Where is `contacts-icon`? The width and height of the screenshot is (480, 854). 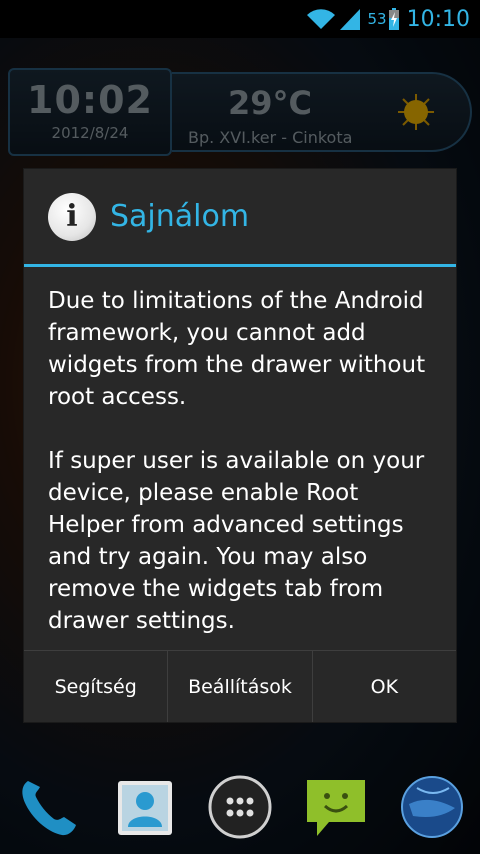 contacts-icon is located at coordinates (144, 807).